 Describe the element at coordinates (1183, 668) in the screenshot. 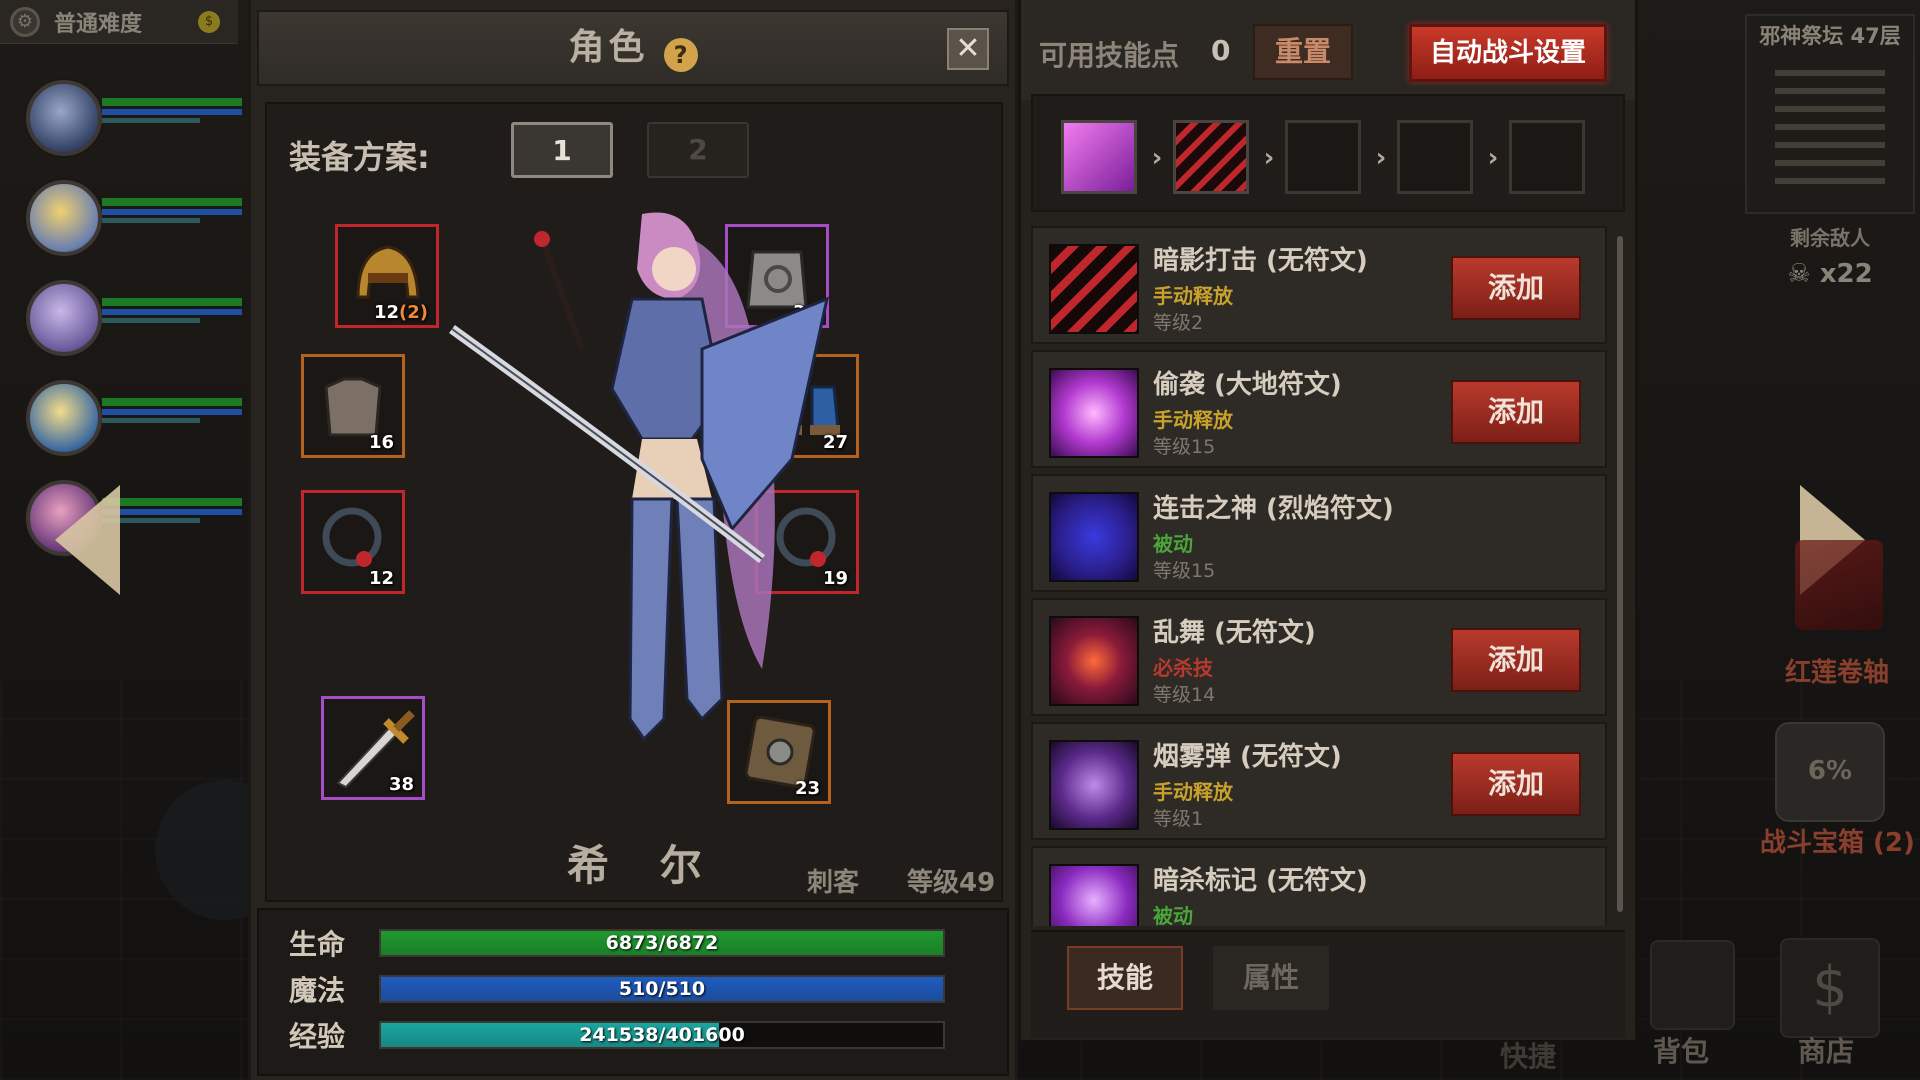

I see `skill-type: 必杀技` at that location.